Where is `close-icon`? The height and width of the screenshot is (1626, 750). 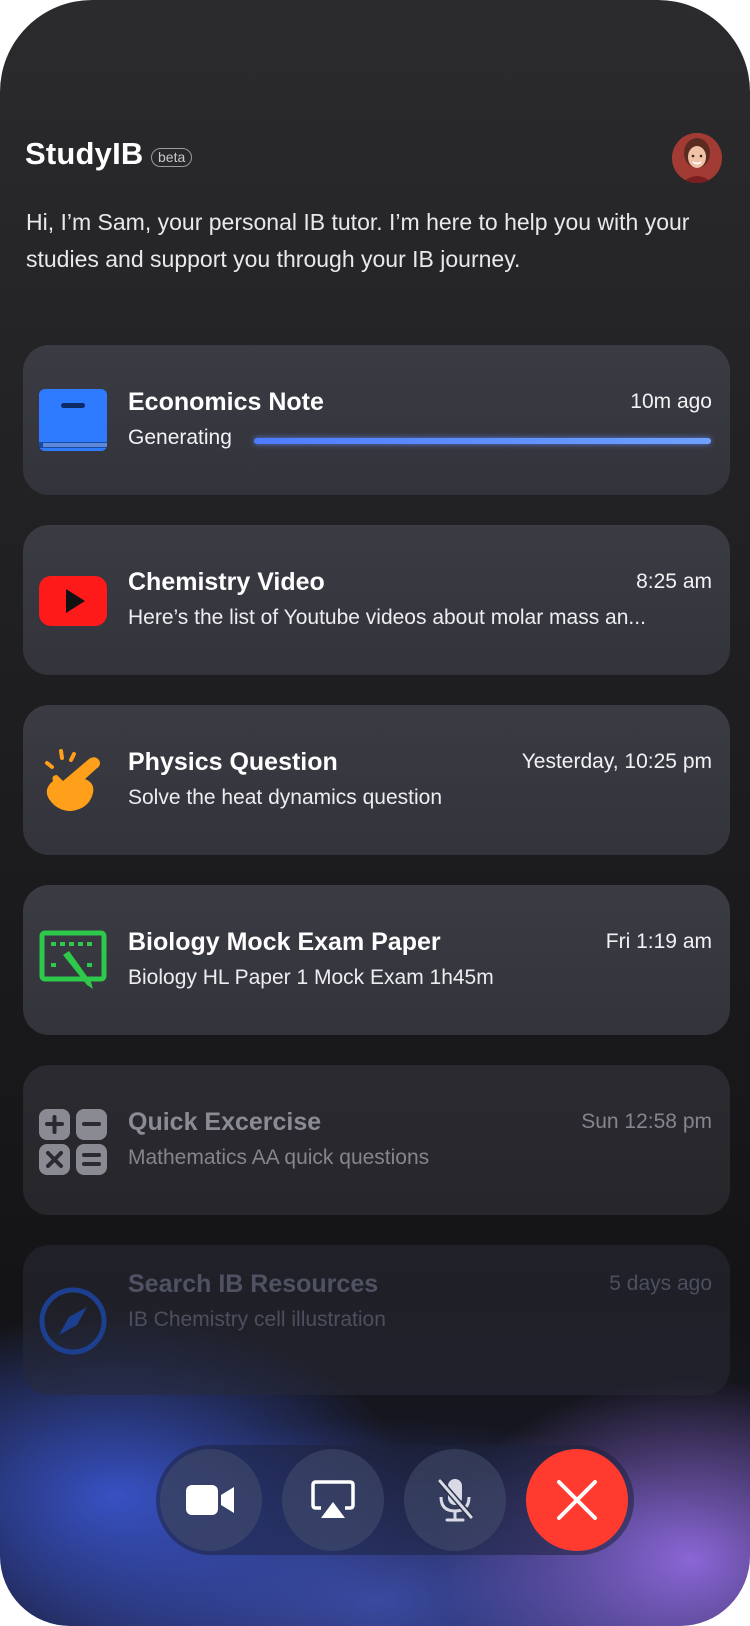
close-icon is located at coordinates (577, 1500).